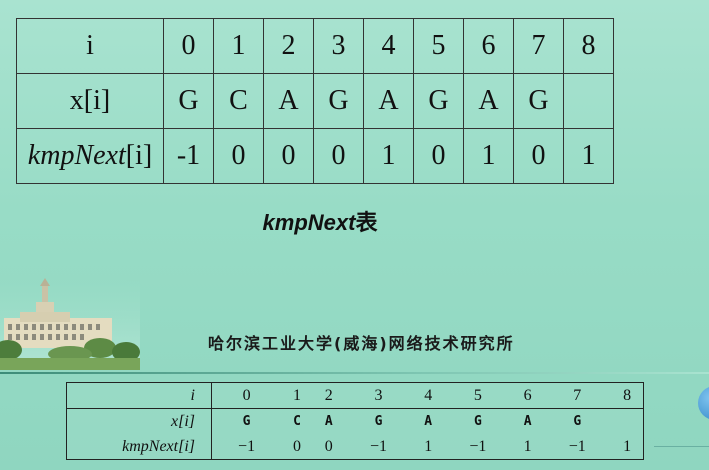 Image resolution: width=709 pixels, height=470 pixels. I want to click on table-caption: kmpNext表, so click(320, 221).